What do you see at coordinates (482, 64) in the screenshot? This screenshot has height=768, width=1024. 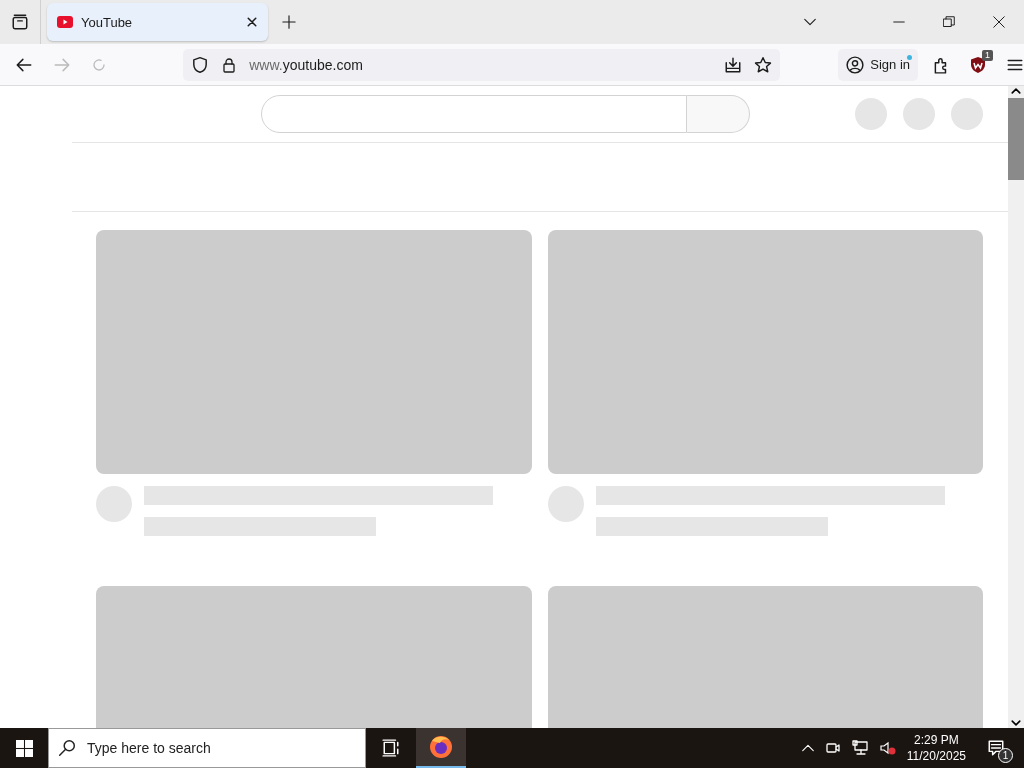 I see `address-bar: www.youtube.com` at bounding box center [482, 64].